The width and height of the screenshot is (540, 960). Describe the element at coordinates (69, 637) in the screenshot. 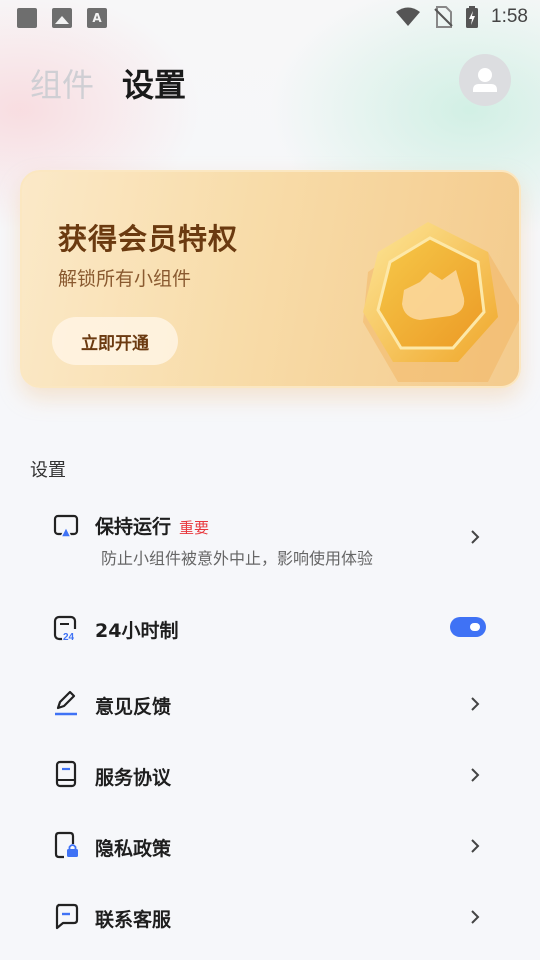

I see `svg-text: 24` at that location.